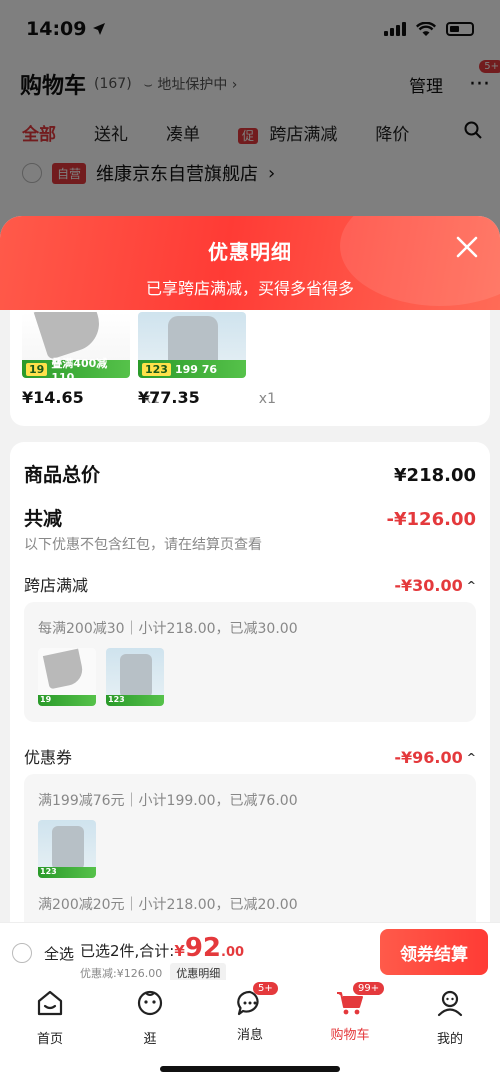  What do you see at coordinates (150, 1039) in the screenshot?
I see `tab-explore-label: 逛` at bounding box center [150, 1039].